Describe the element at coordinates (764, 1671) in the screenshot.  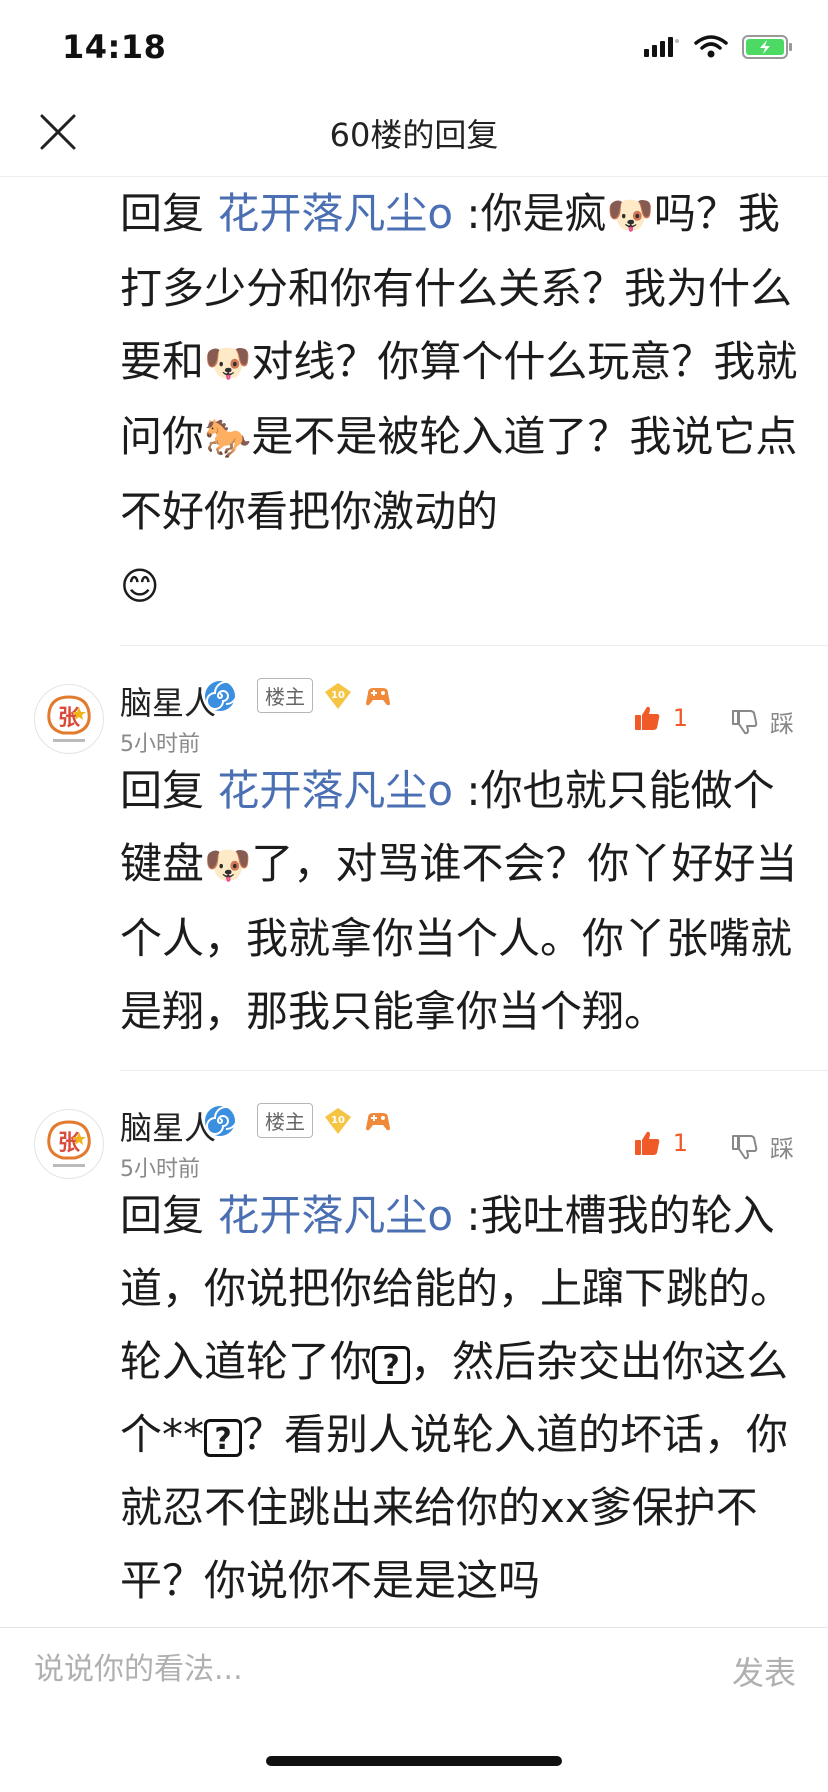
I see `send-button: 发表` at that location.